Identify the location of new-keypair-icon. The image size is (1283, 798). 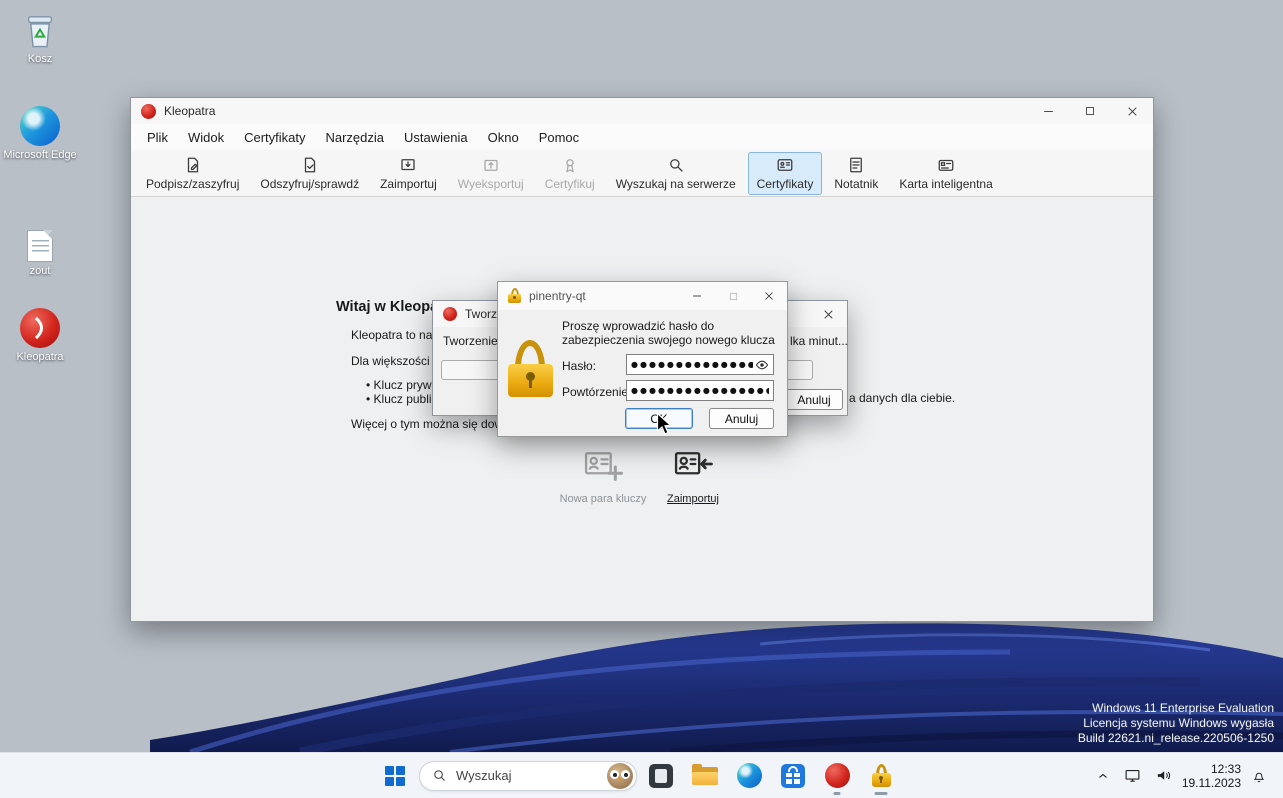
(603, 465).